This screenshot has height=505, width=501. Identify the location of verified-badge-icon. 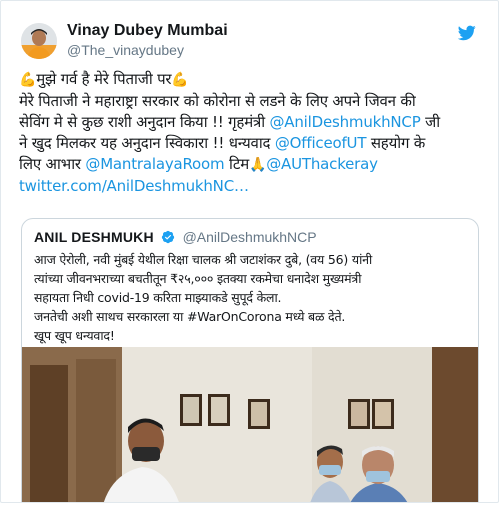
(168, 237).